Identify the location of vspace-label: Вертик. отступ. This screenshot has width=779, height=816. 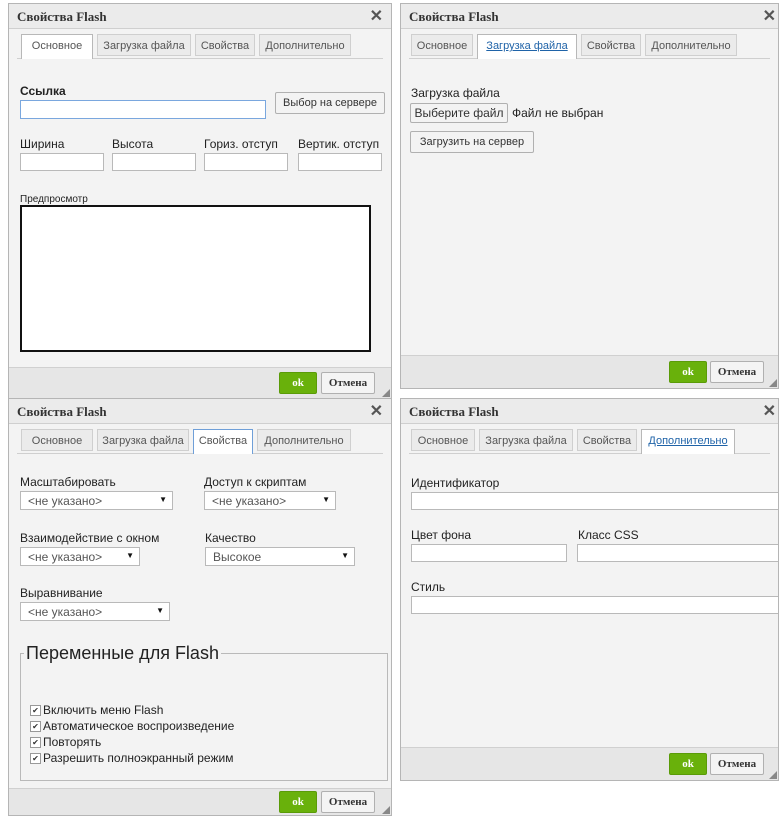
(339, 144).